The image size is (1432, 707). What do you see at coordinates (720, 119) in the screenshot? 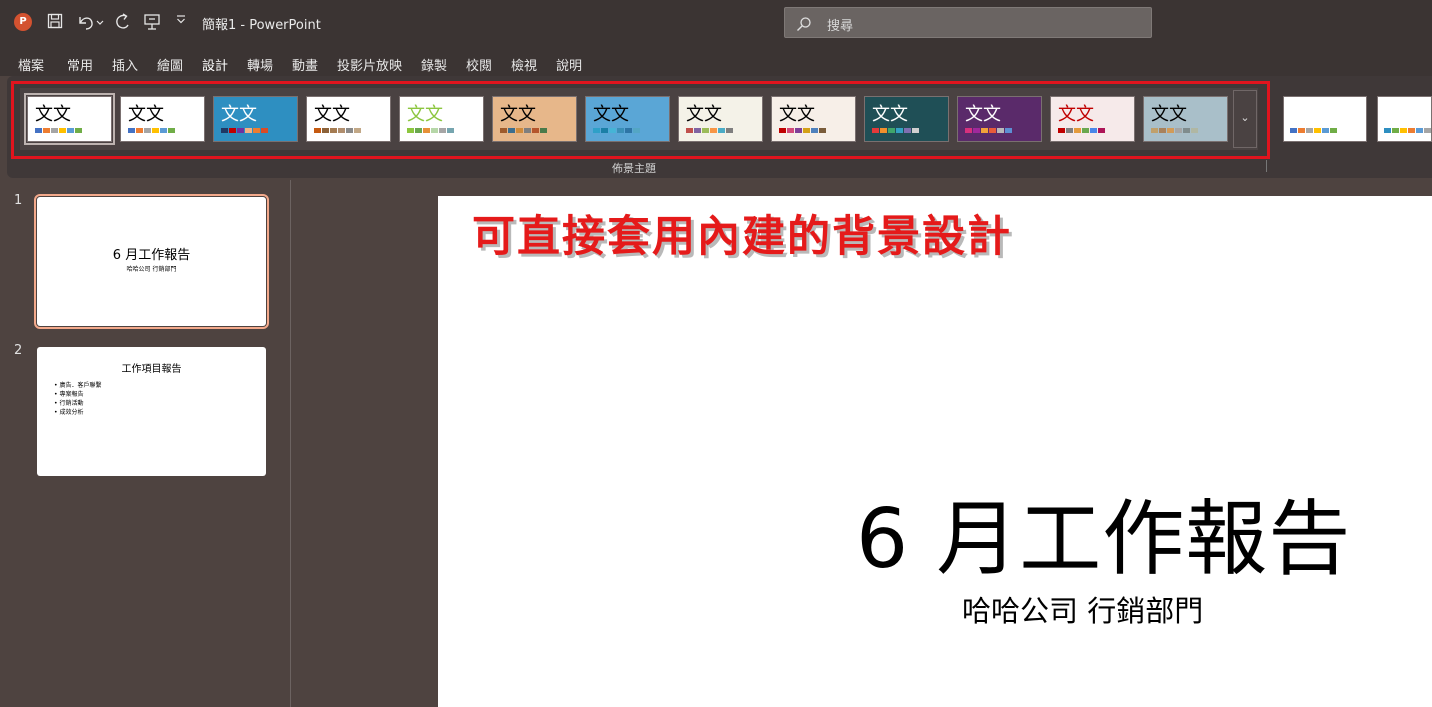
I see `theme-retrospect: 文文` at bounding box center [720, 119].